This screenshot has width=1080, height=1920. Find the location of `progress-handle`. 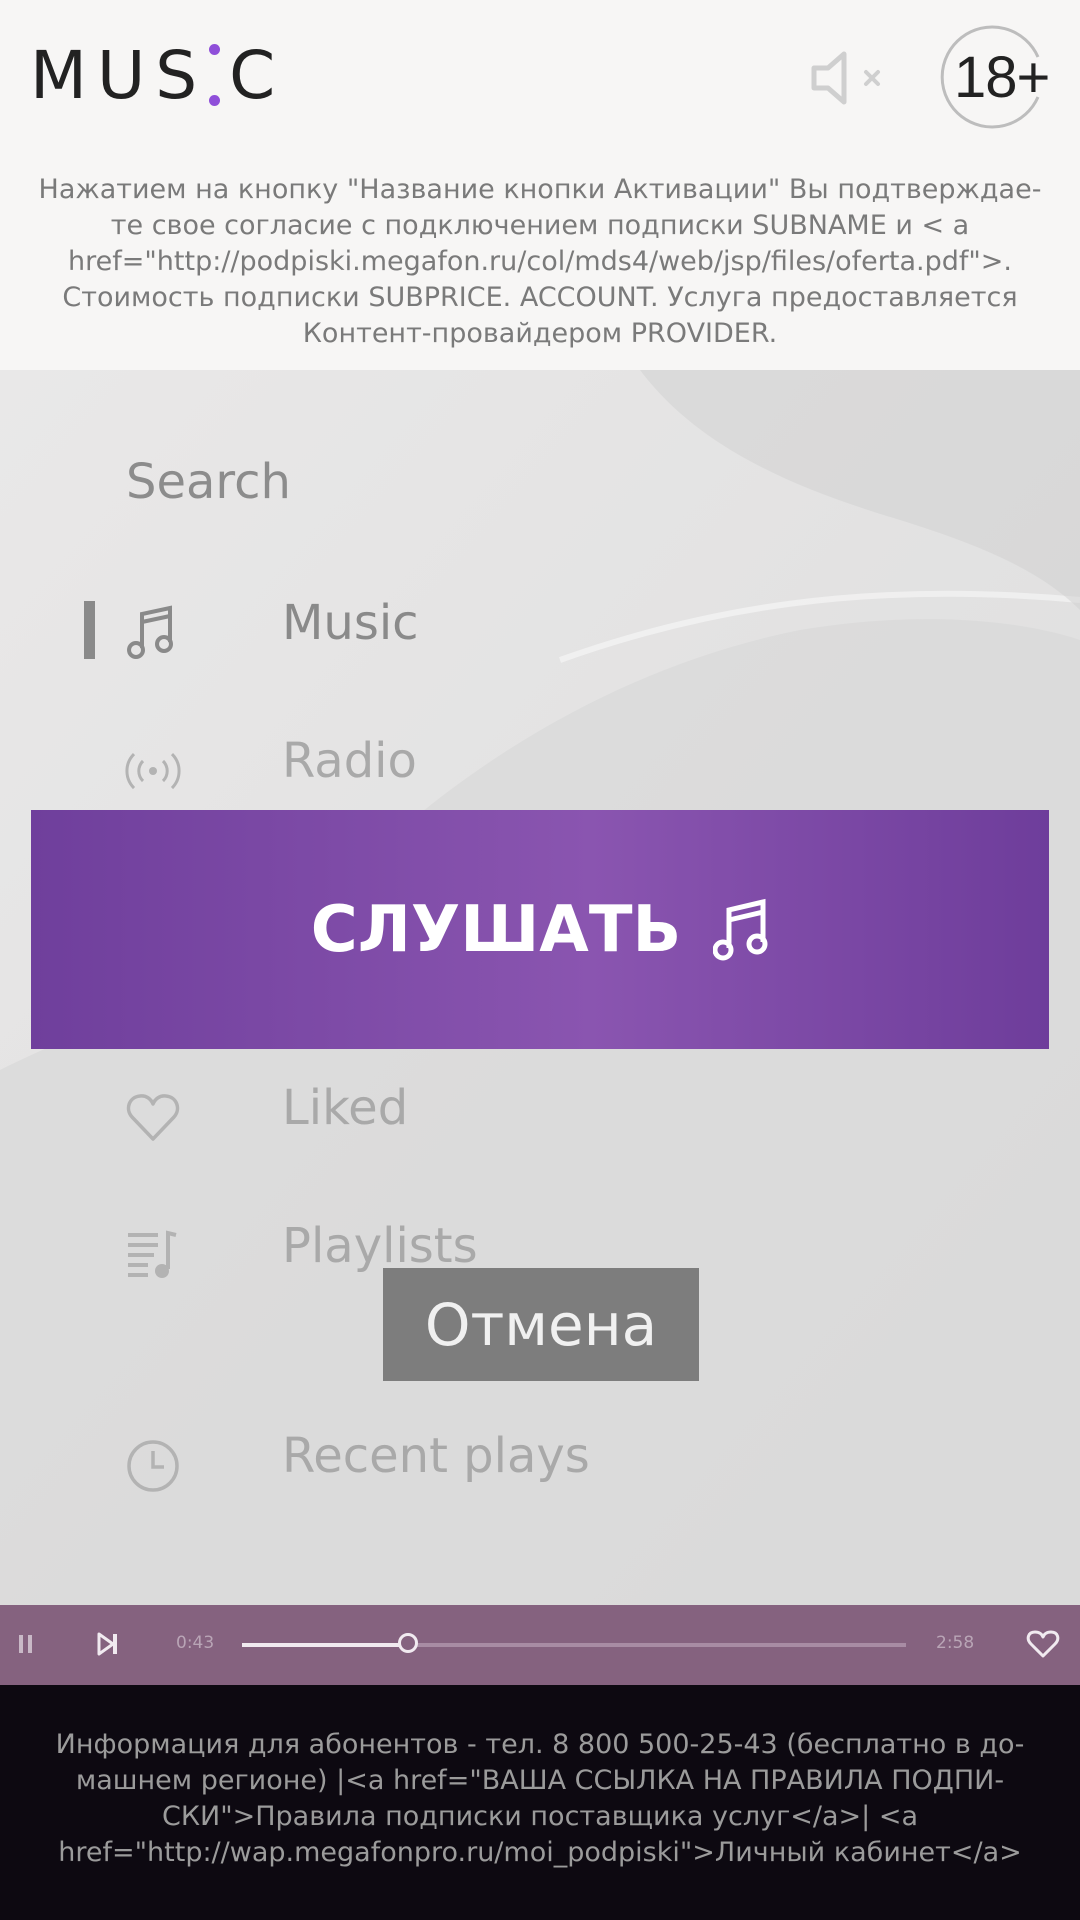

progress-handle is located at coordinates (408, 1643).